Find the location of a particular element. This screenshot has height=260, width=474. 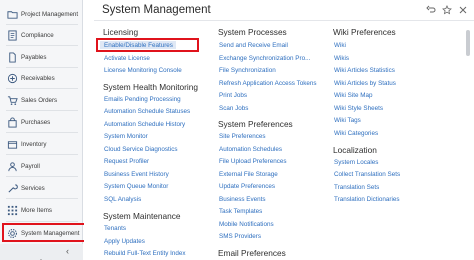

link-collect-translation-sets: Collect Translation Sets is located at coordinates (367, 174).